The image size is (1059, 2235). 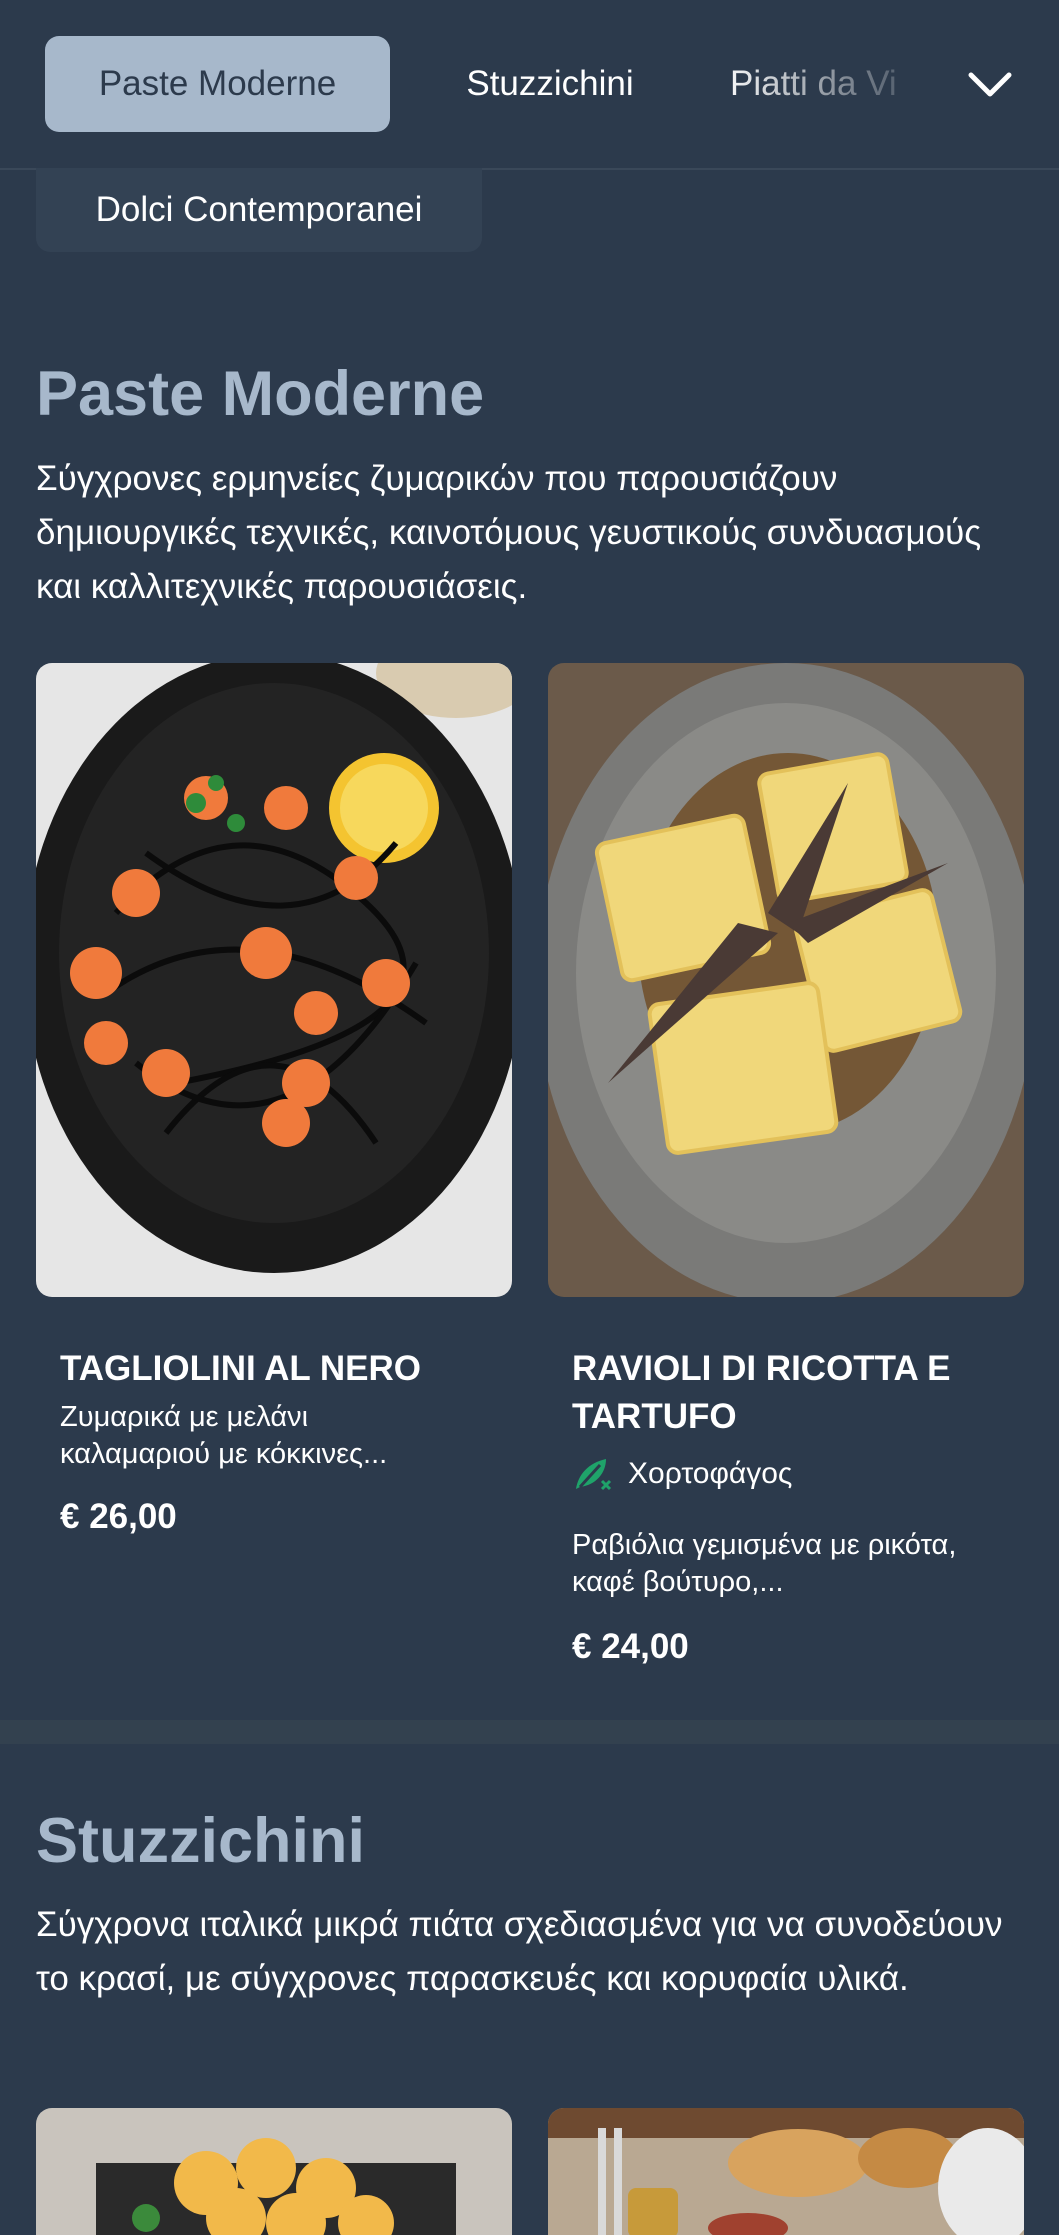 What do you see at coordinates (259, 210) in the screenshot?
I see `tab-dolci-contemporanei: Dolci Contemporanei` at bounding box center [259, 210].